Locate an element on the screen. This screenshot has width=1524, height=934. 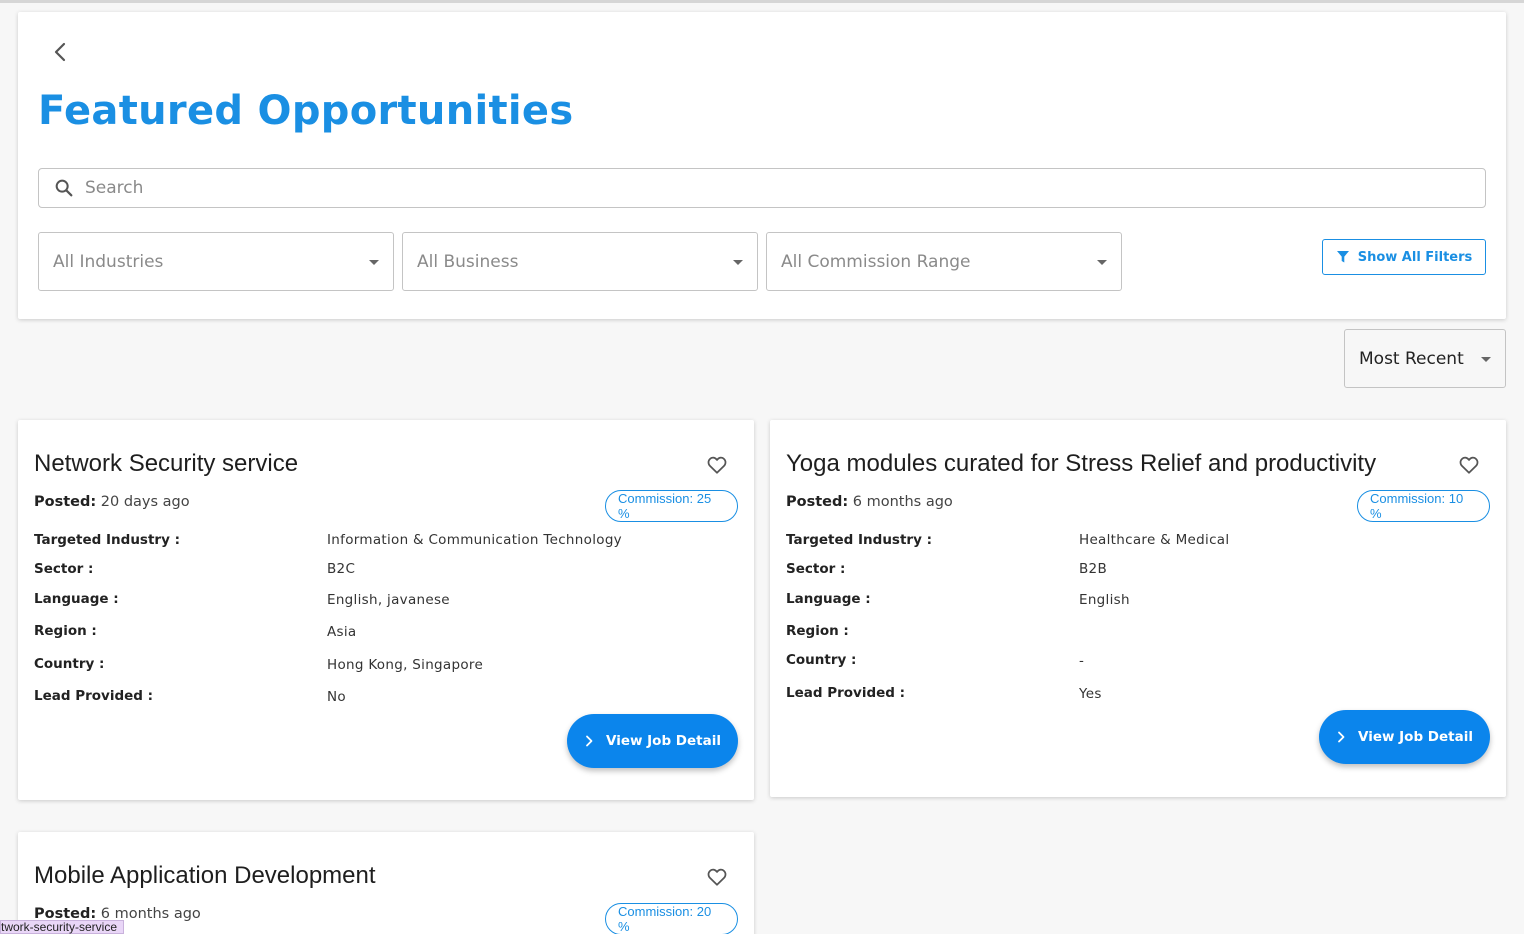
language-value: English, javanese is located at coordinates (388, 600).